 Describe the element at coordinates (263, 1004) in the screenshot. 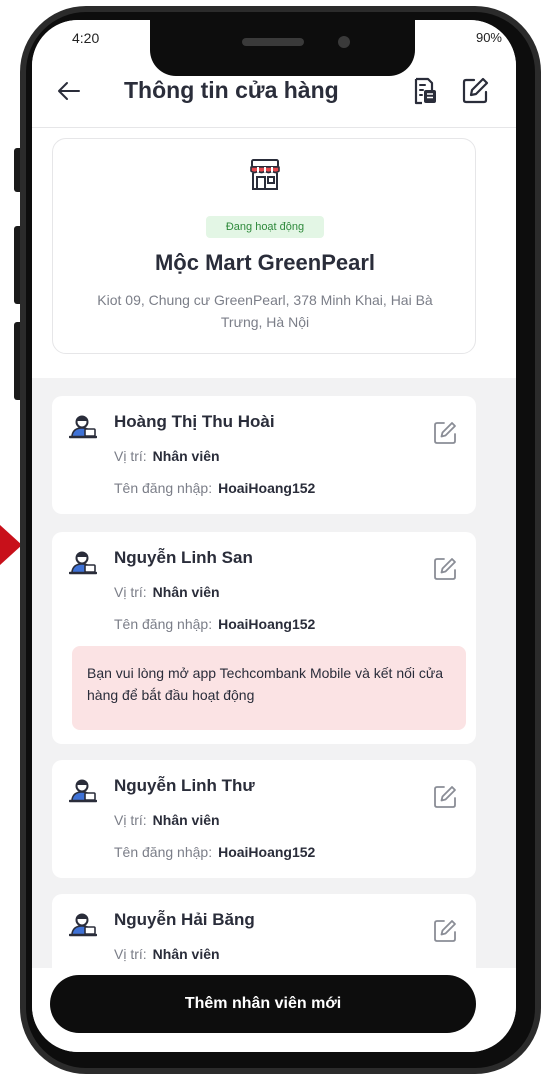

I see `add-employee-button: Thêm nhân viên mới` at that location.